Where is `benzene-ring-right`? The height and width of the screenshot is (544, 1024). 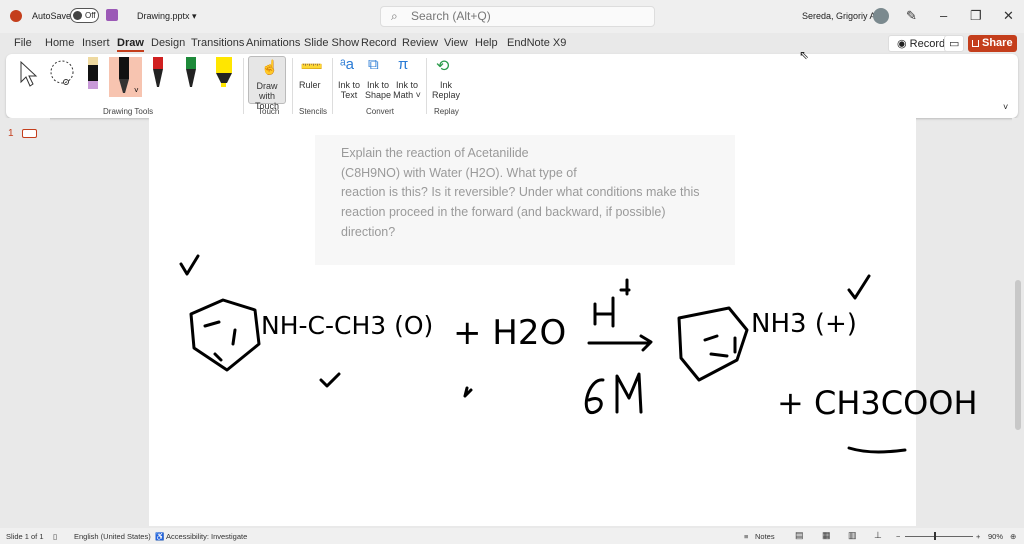 benzene-ring-right is located at coordinates (713, 344).